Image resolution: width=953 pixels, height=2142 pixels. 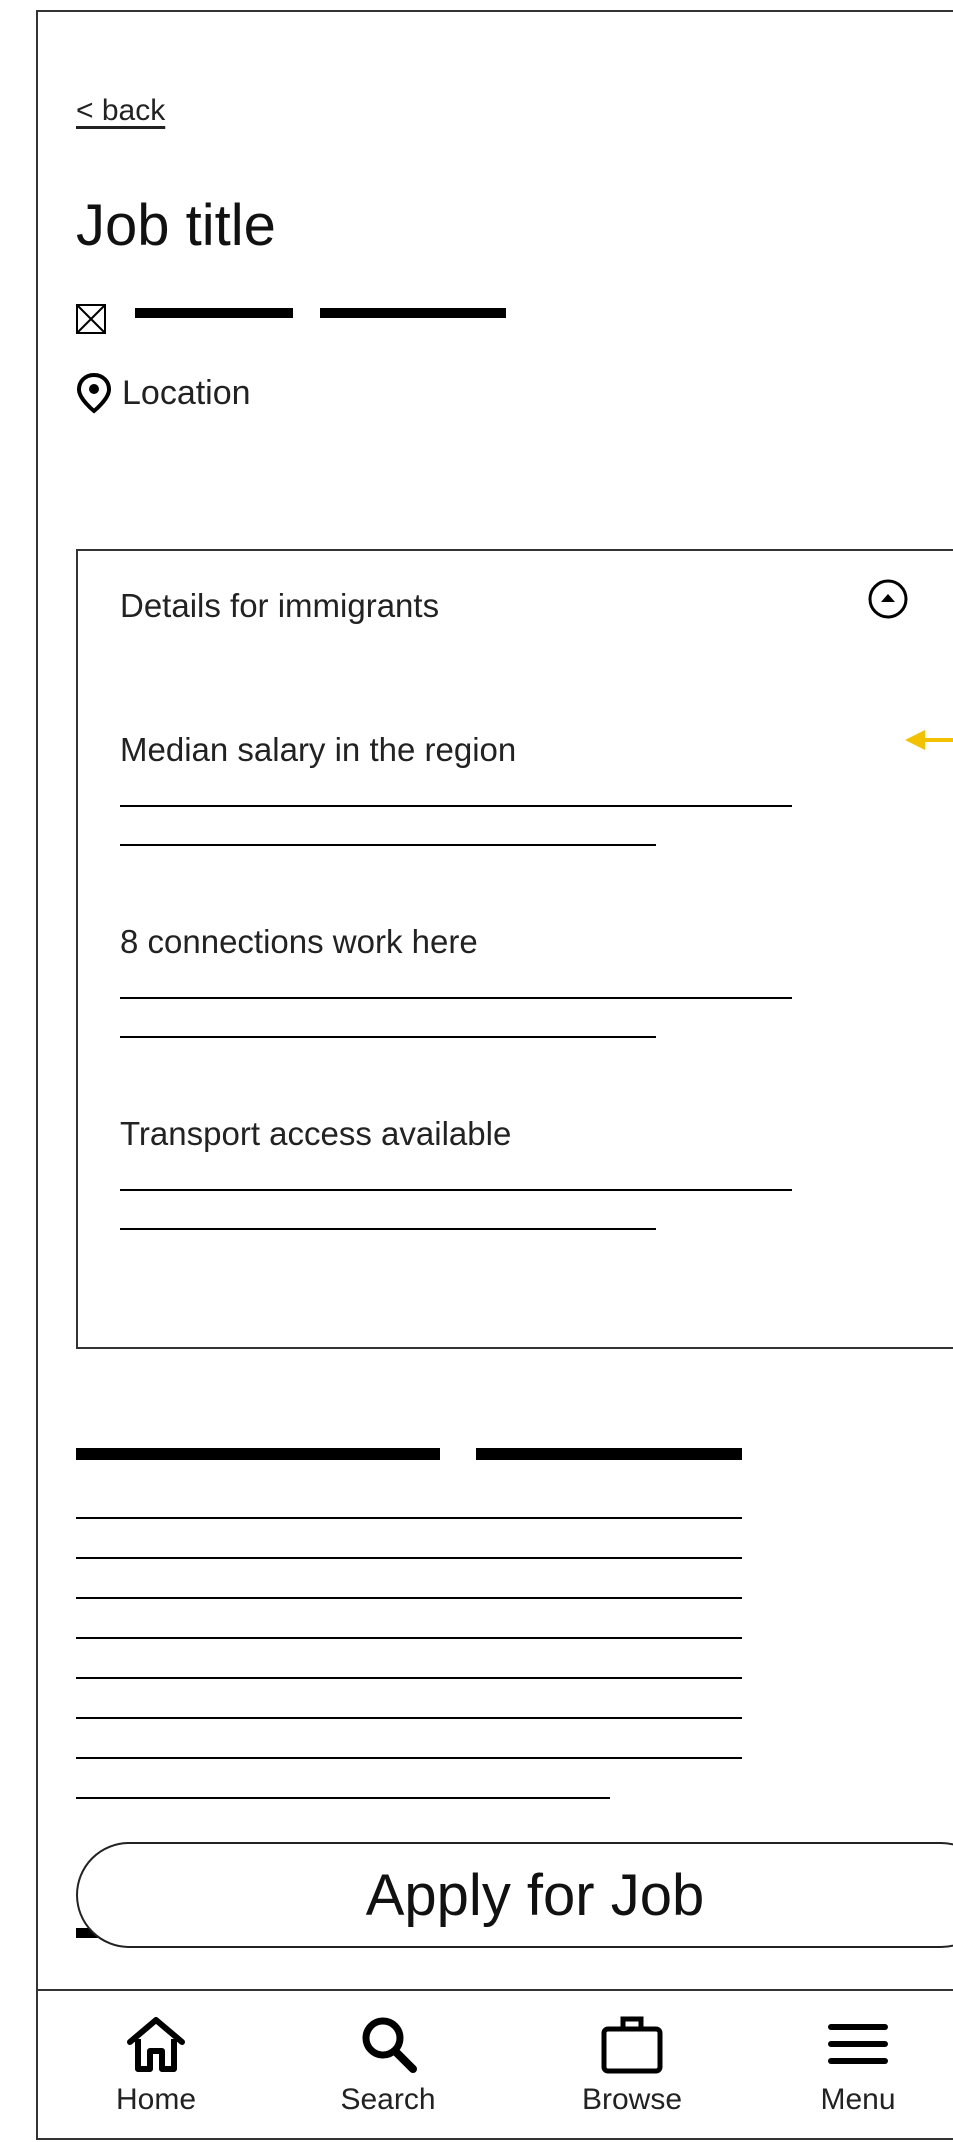 What do you see at coordinates (94, 393) in the screenshot?
I see `location-pin-icon` at bounding box center [94, 393].